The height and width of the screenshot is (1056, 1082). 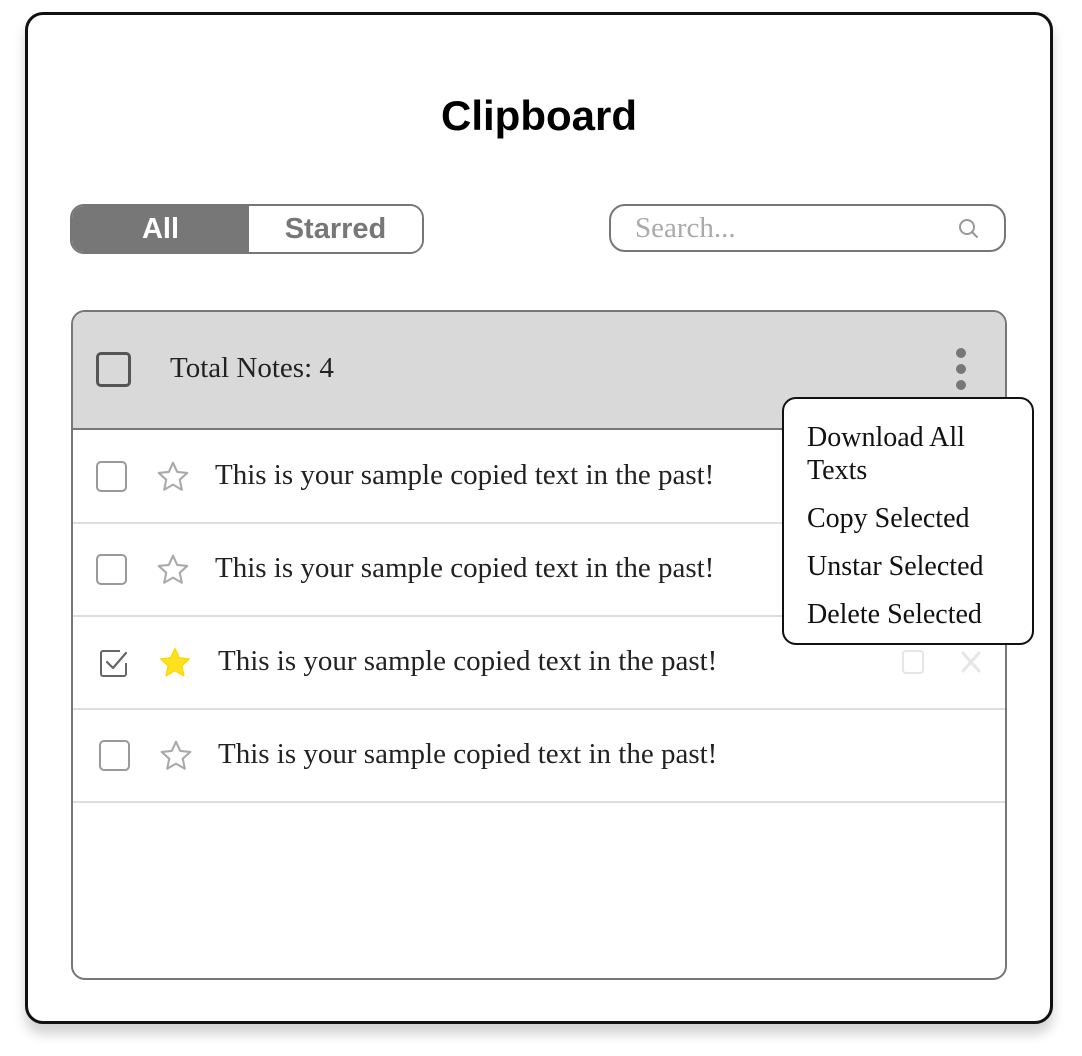 I want to click on checked-checkbox-icon, so click(x=114, y=663).